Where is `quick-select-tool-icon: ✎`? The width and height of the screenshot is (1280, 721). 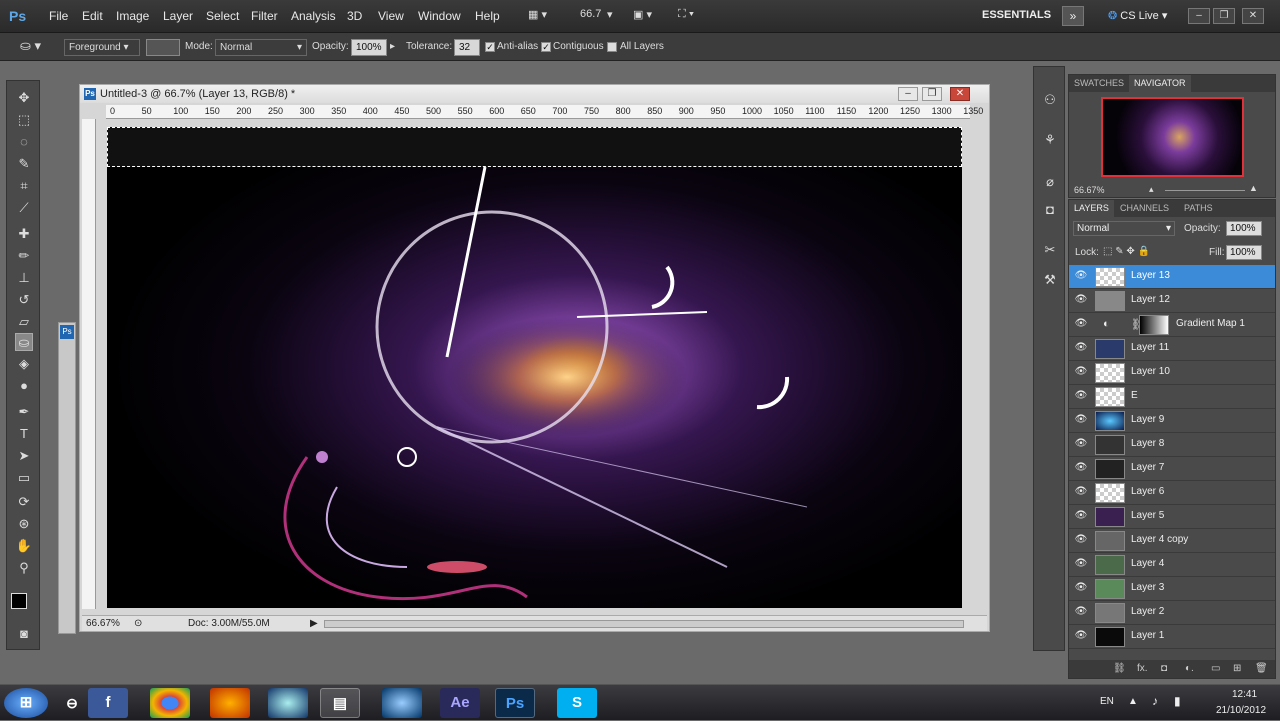 quick-select-tool-icon: ✎ is located at coordinates (24, 164).